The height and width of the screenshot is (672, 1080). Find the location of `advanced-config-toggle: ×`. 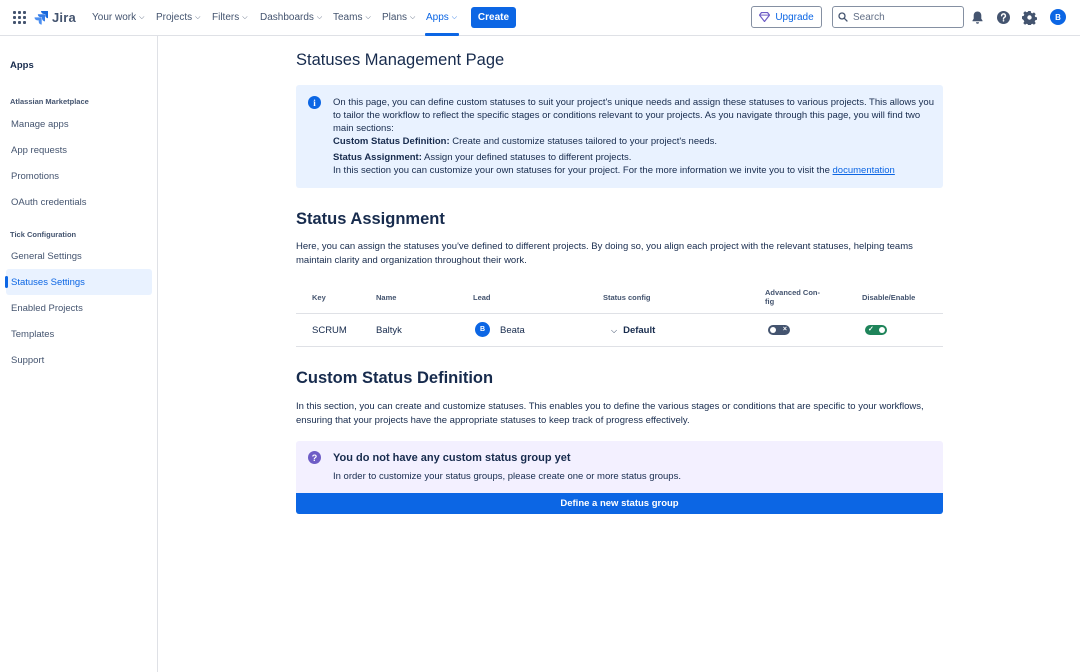

advanced-config-toggle: × is located at coordinates (779, 330).